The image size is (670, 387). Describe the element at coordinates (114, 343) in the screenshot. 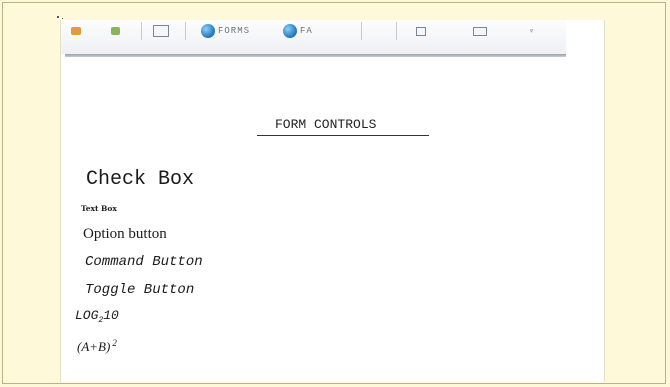

I see `ab-exponent: 2` at that location.